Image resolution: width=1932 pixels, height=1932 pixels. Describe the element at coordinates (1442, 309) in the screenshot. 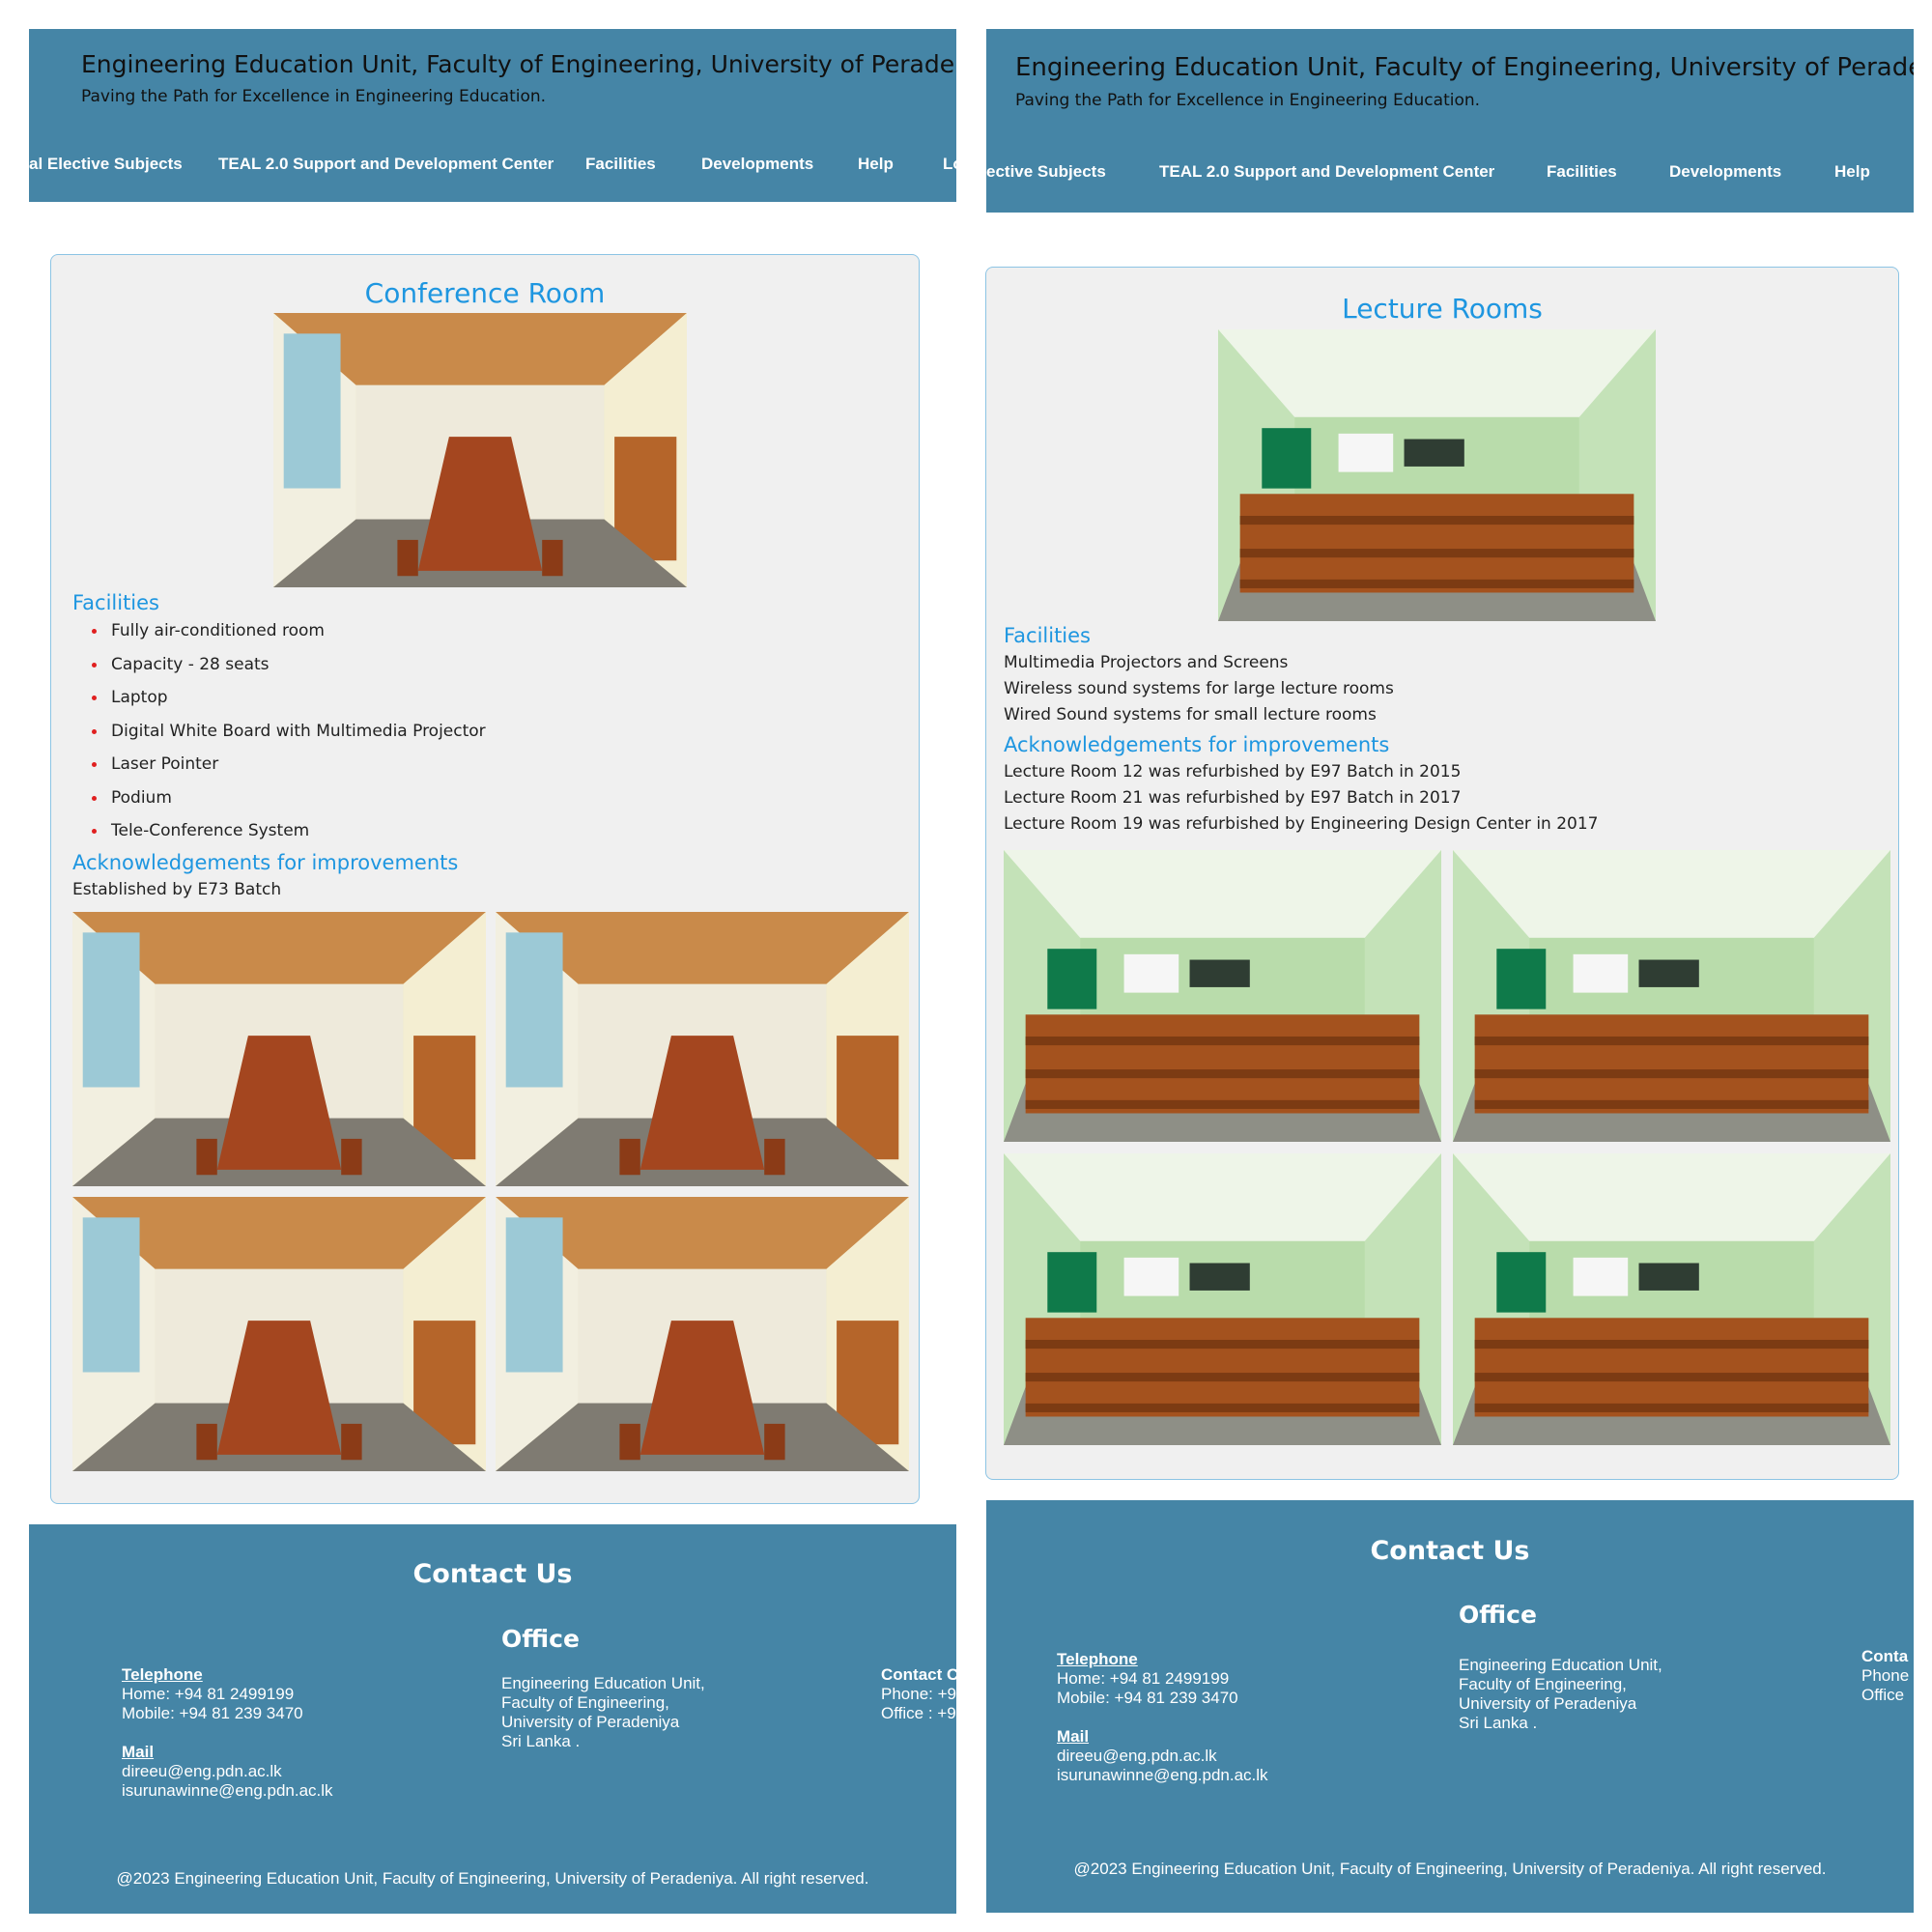

I see `card-title: Lecture Rooms` at that location.